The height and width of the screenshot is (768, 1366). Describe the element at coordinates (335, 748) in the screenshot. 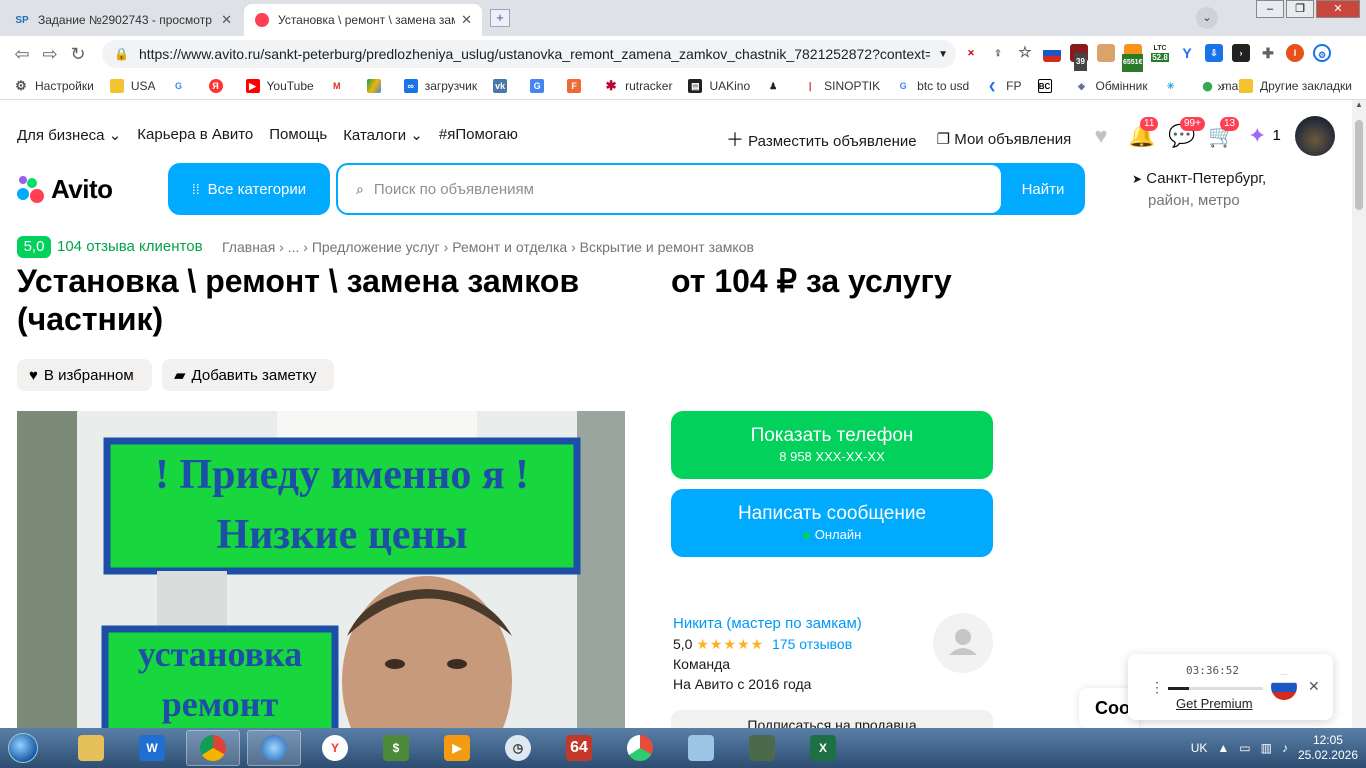

I see `taskbar-yandex: Y` at that location.